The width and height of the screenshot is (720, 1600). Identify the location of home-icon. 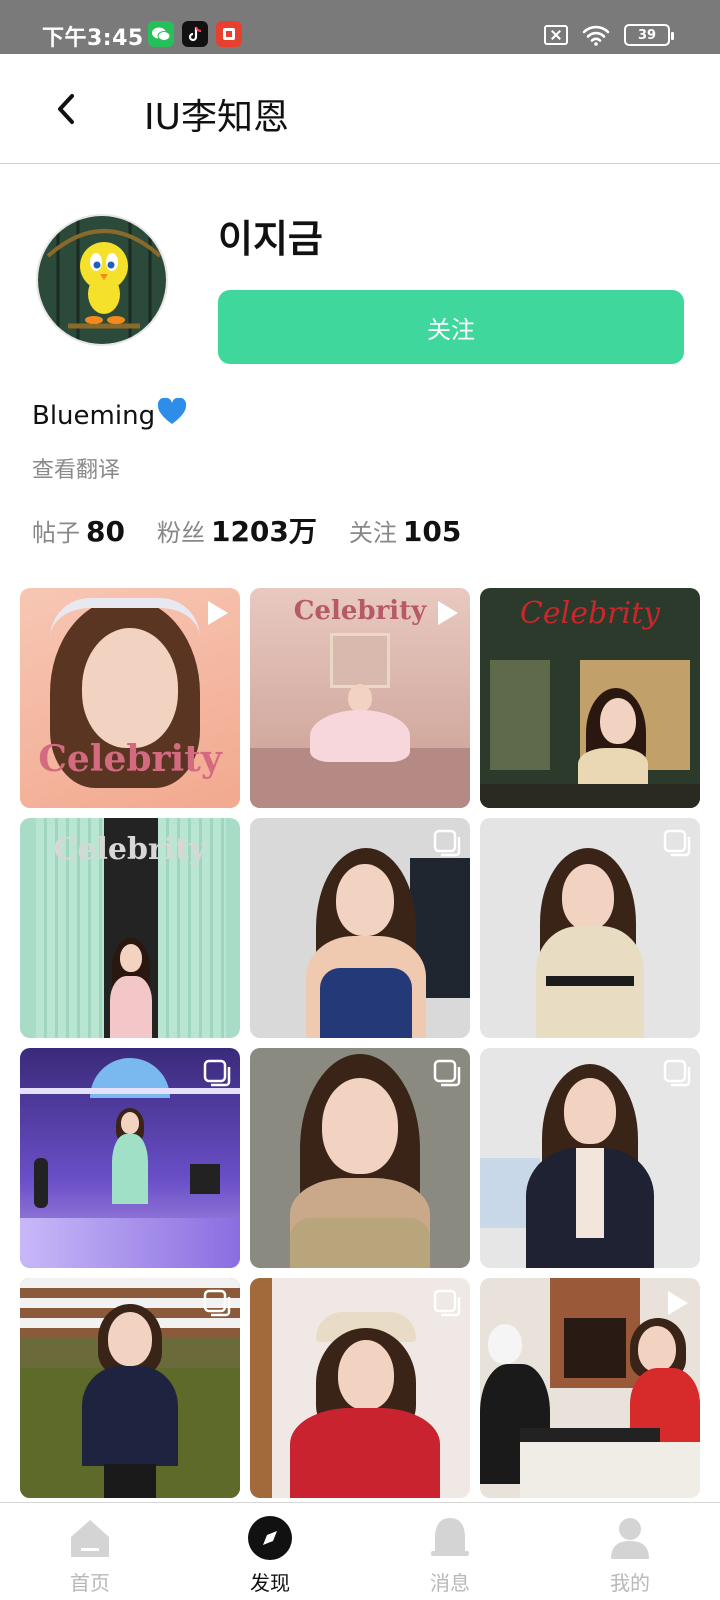
(90, 1538).